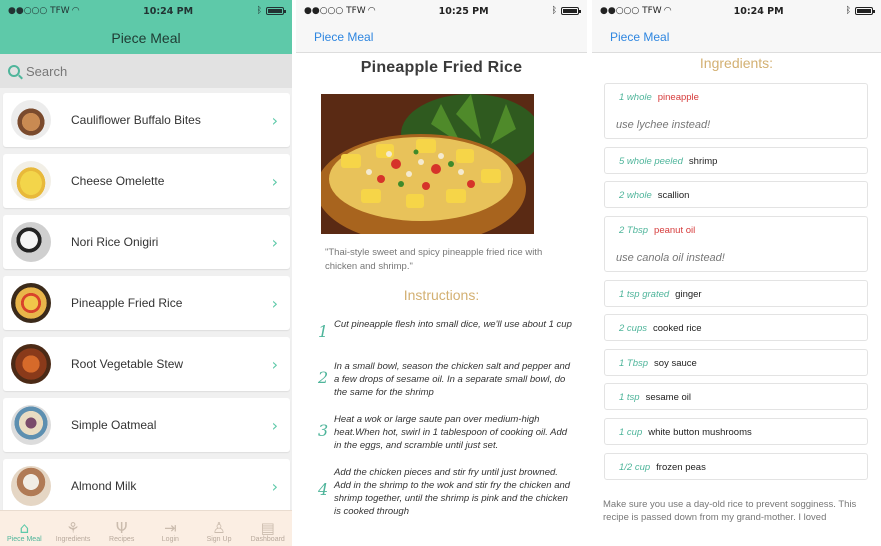 This screenshot has width=881, height=546. I want to click on ingredient-quantity: 1/2 cup, so click(635, 467).